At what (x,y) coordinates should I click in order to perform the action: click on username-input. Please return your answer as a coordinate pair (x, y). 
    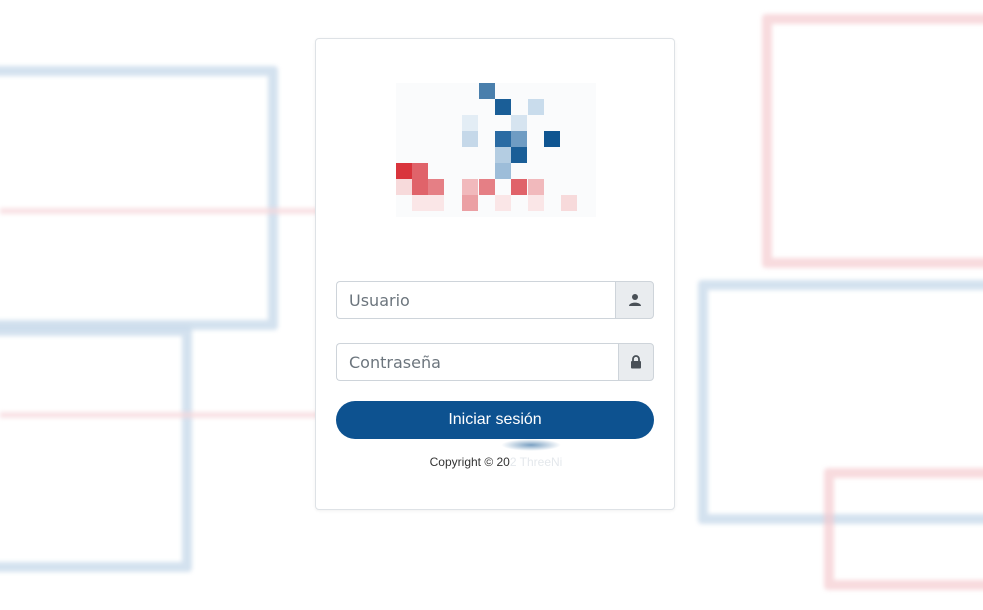
    Looking at the image, I should click on (475, 300).